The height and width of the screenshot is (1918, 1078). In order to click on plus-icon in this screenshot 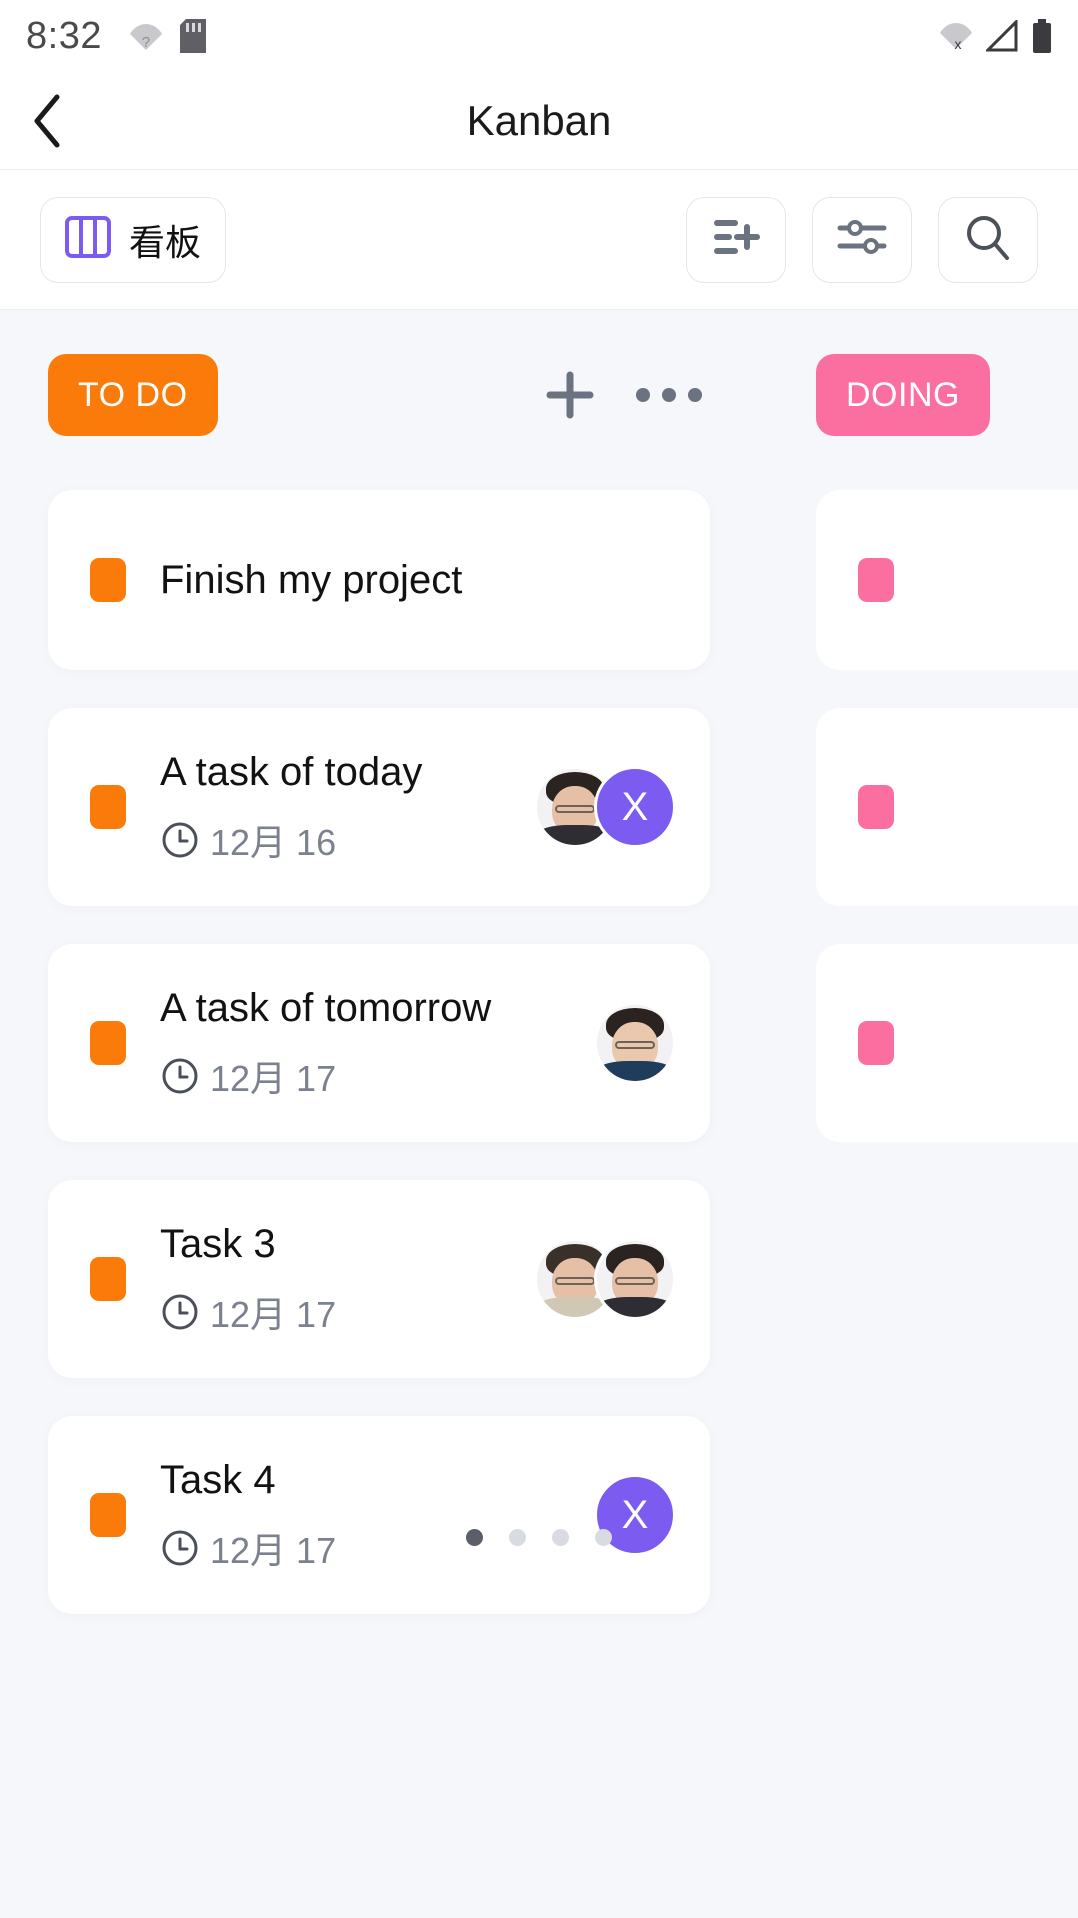, I will do `click(570, 395)`.